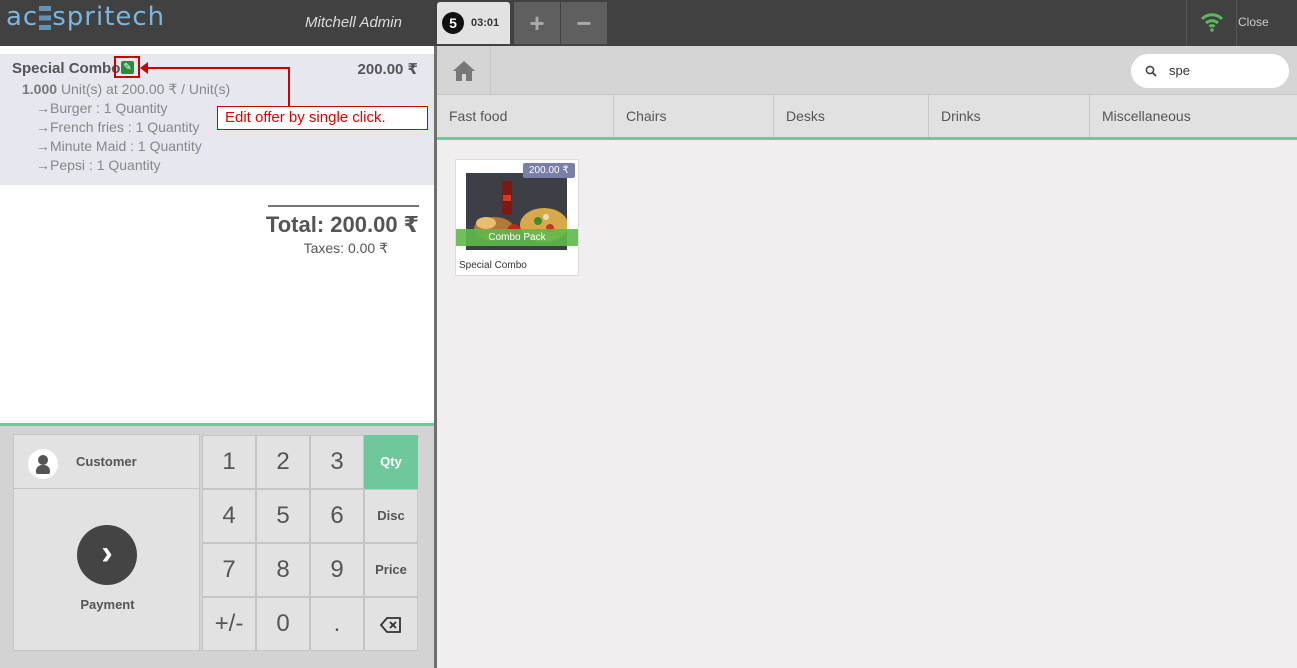  Describe the element at coordinates (337, 462) in the screenshot. I see `numpad-key-3: 3` at that location.